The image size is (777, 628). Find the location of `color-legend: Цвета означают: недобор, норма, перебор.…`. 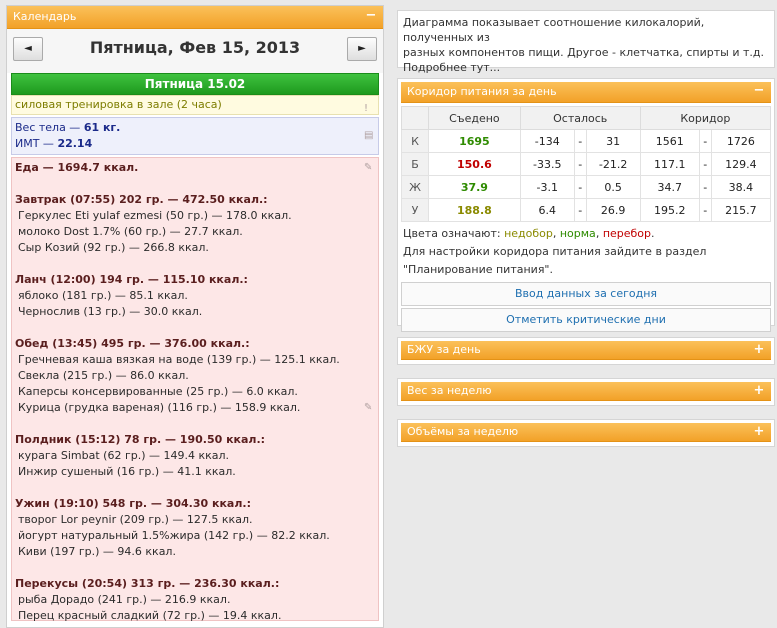

color-legend: Цвета означают: недобор, норма, перебор.… is located at coordinates (586, 252).